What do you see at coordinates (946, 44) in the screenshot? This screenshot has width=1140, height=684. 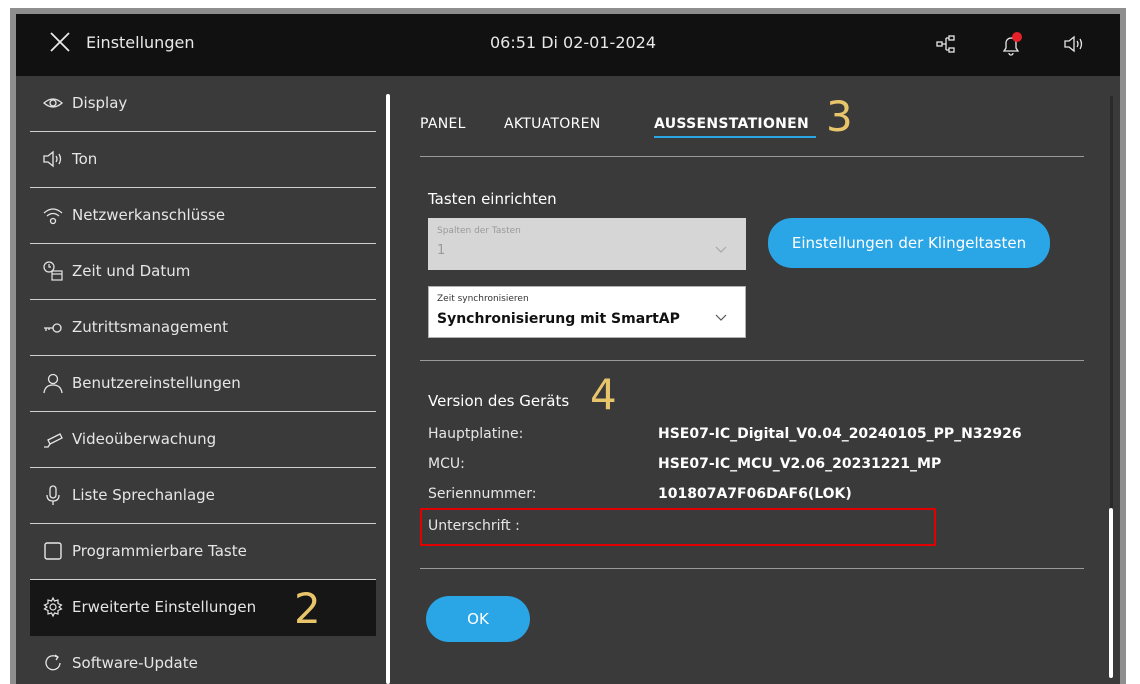 I see `network-topology-icon` at bounding box center [946, 44].